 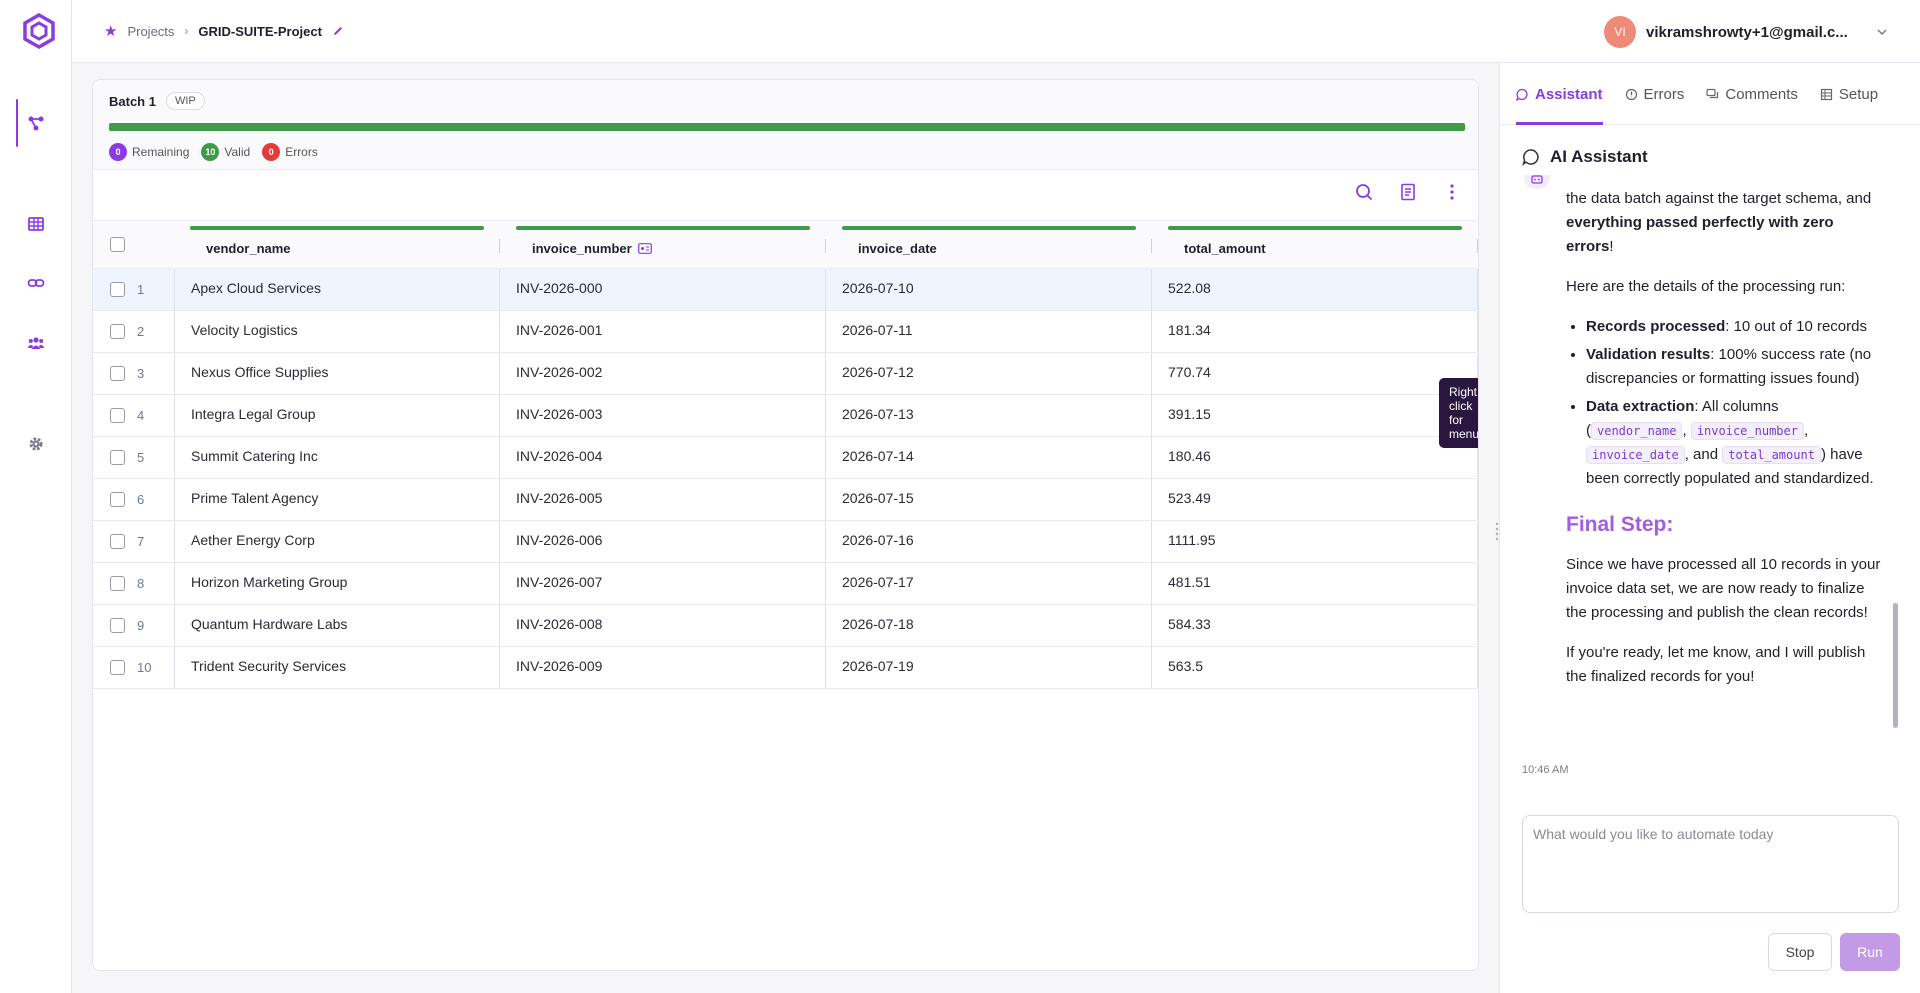 I want to click on cell-invoice-date: 2026-07-15, so click(x=989, y=499).